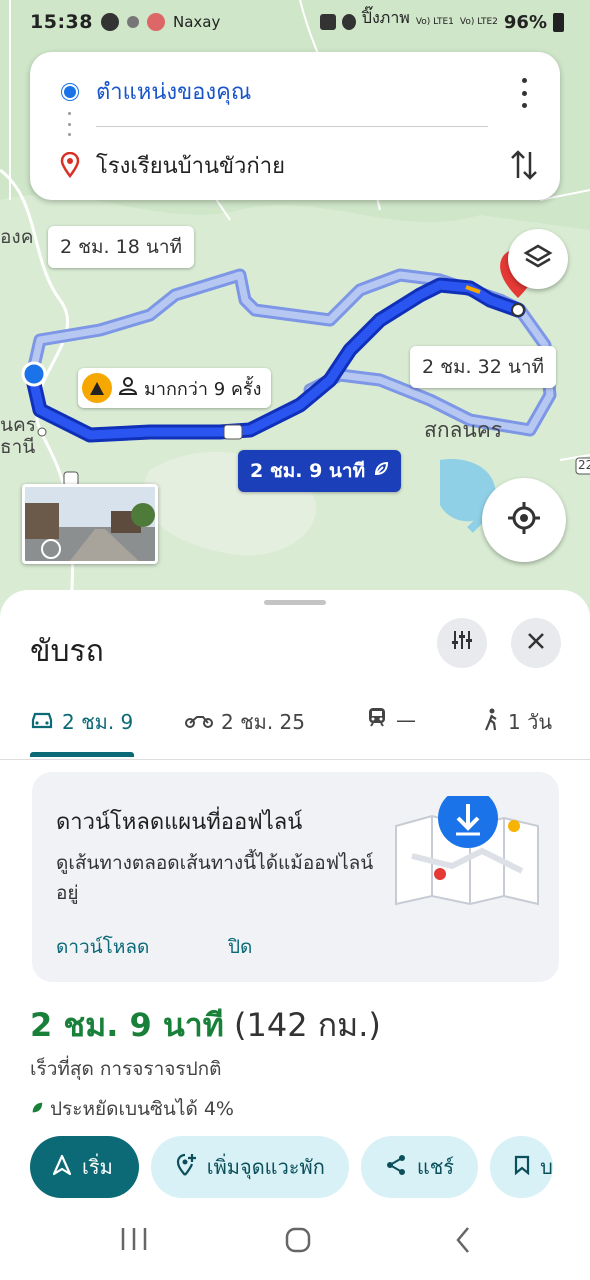  What do you see at coordinates (584, 465) in the screenshot?
I see `road-number: 22` at bounding box center [584, 465].